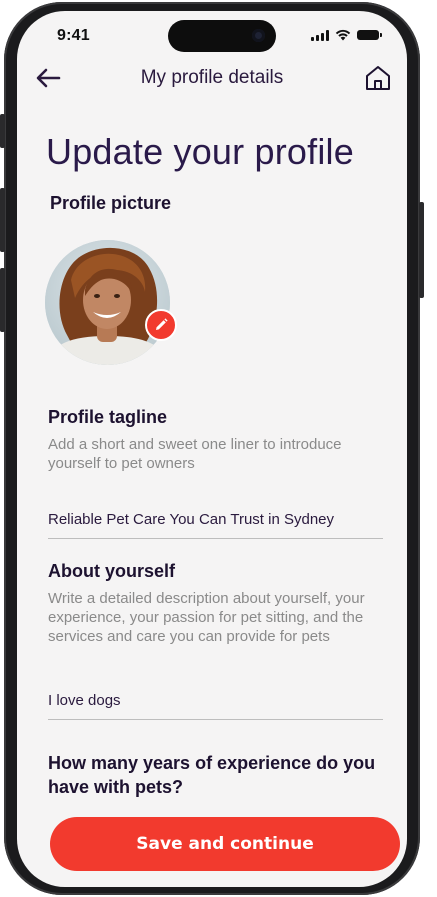 This screenshot has height=897, width=437. I want to click on edit-photo-button, so click(161, 325).